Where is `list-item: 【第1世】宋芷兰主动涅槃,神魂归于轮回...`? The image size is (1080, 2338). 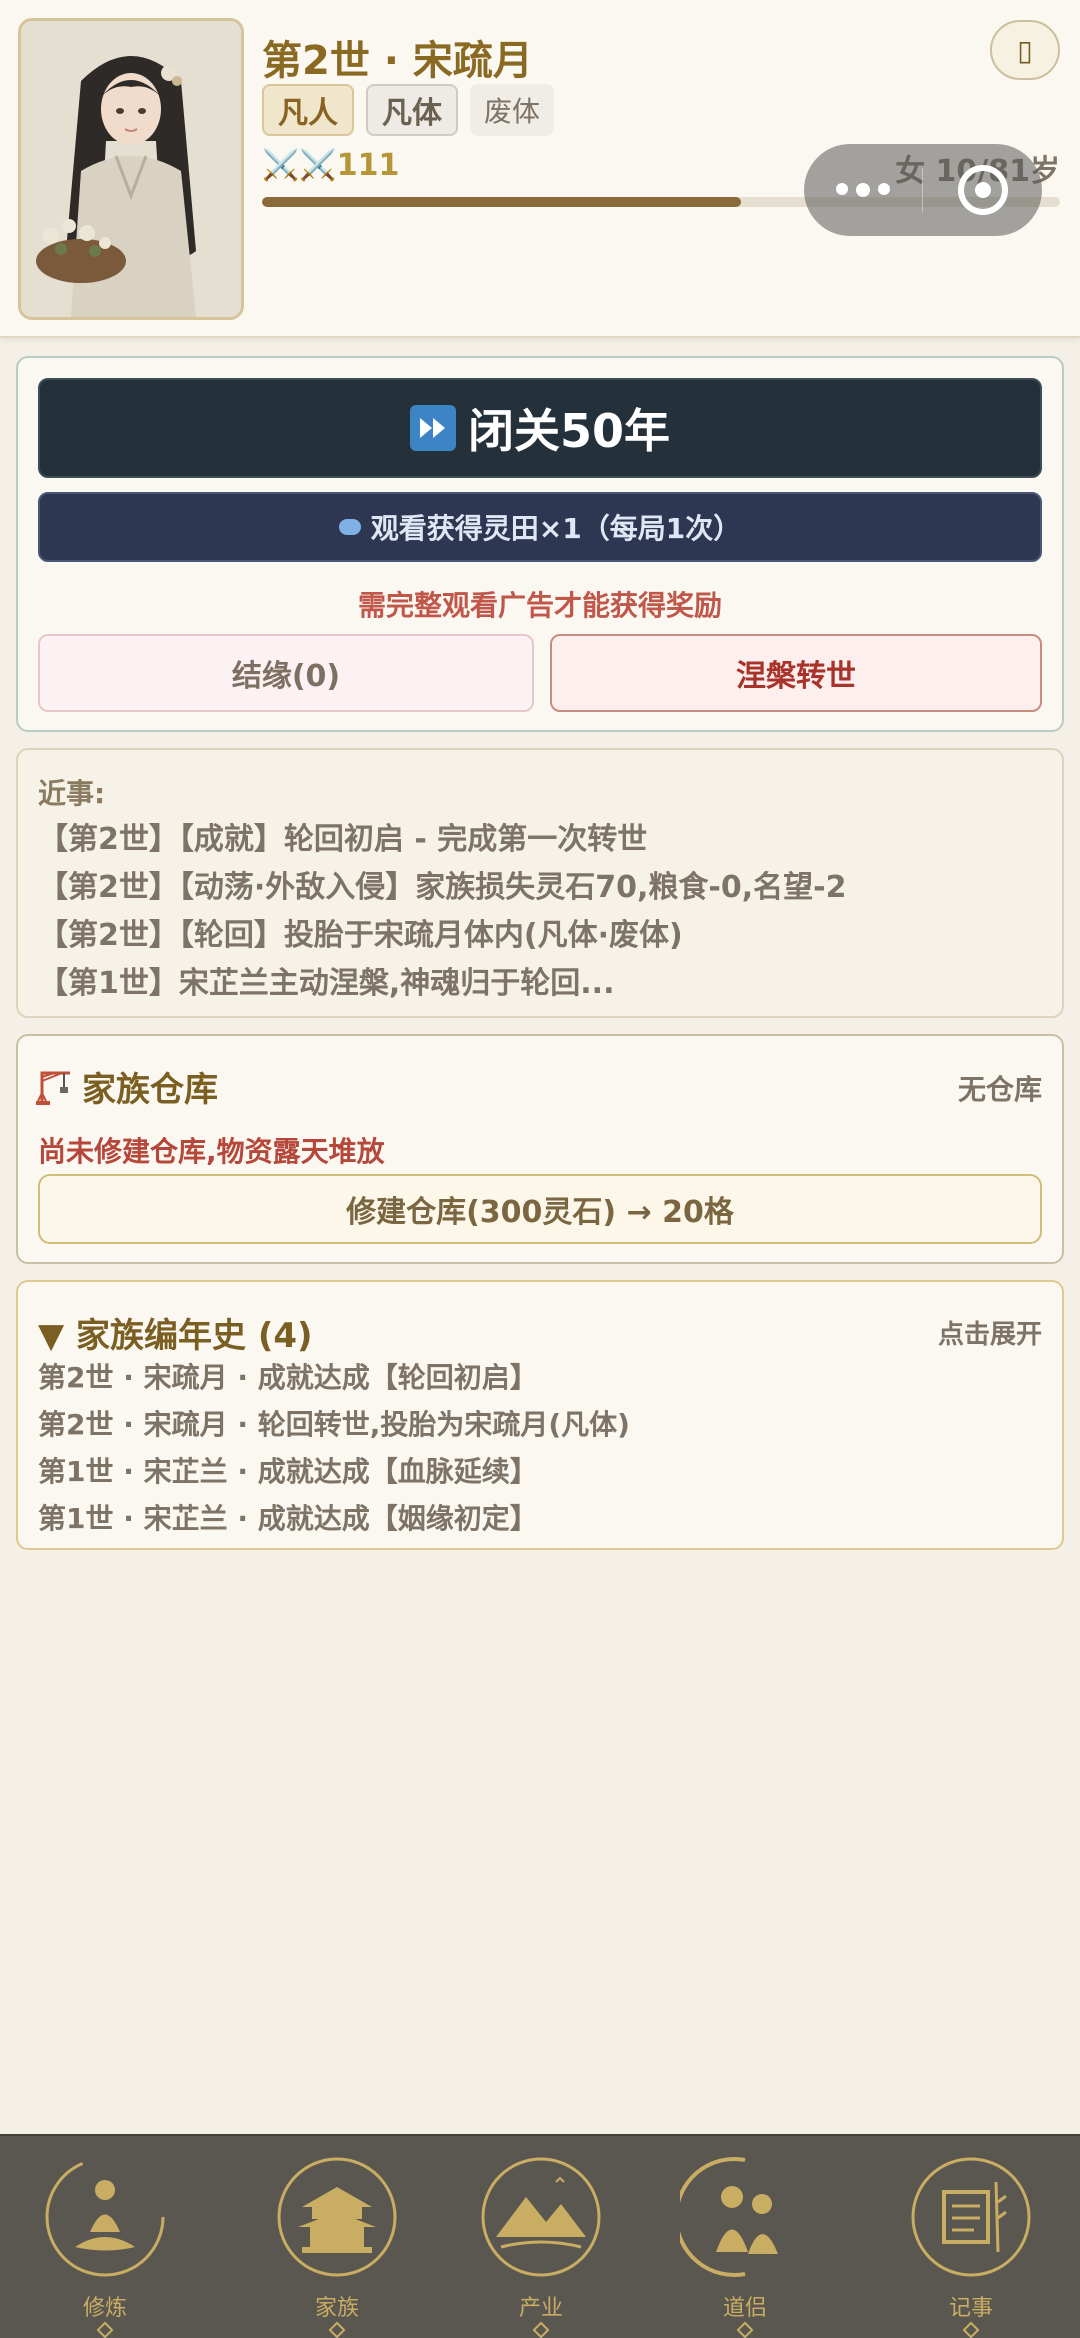
list-item: 【第1世】宋芷兰主动涅槃,神魂归于轮回... is located at coordinates (326, 983).